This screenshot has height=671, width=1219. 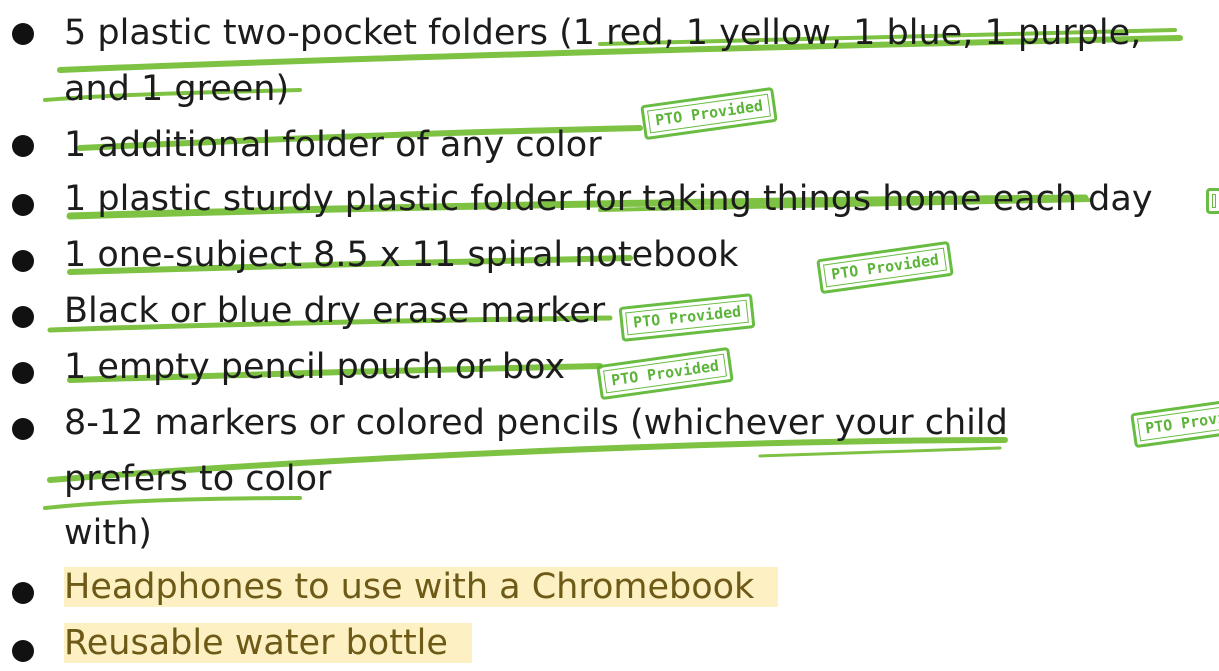 I want to click on highlighted-text: Reusable water bottle, so click(x=268, y=643).